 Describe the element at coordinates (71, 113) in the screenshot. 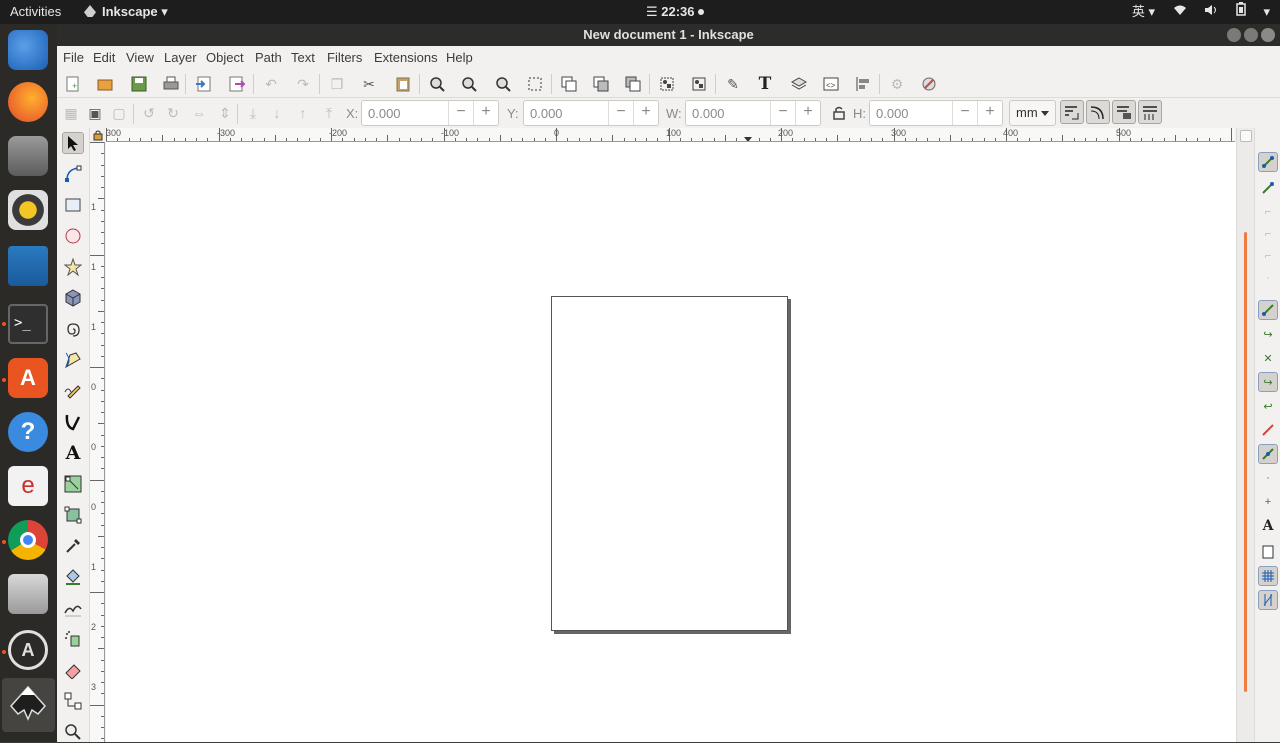

I see `select-all-icon: ▦` at that location.